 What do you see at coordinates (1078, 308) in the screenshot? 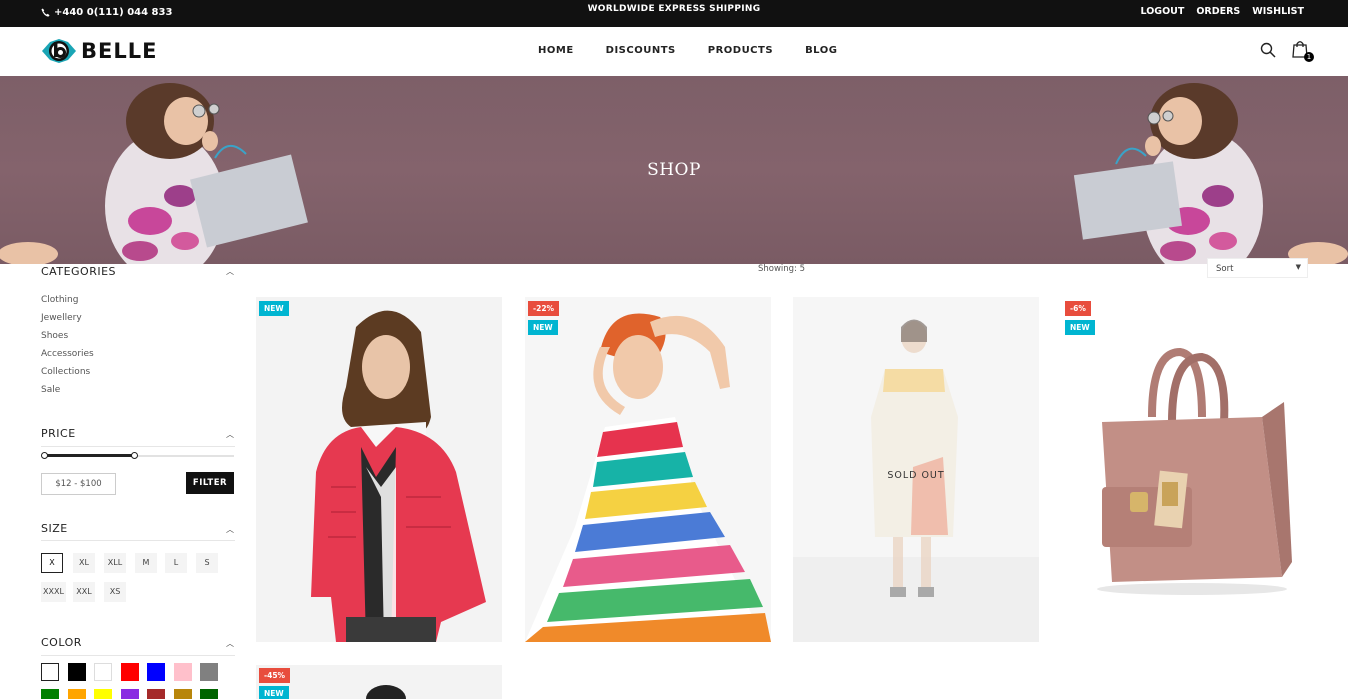
I see `discount-badge: -6%` at bounding box center [1078, 308].